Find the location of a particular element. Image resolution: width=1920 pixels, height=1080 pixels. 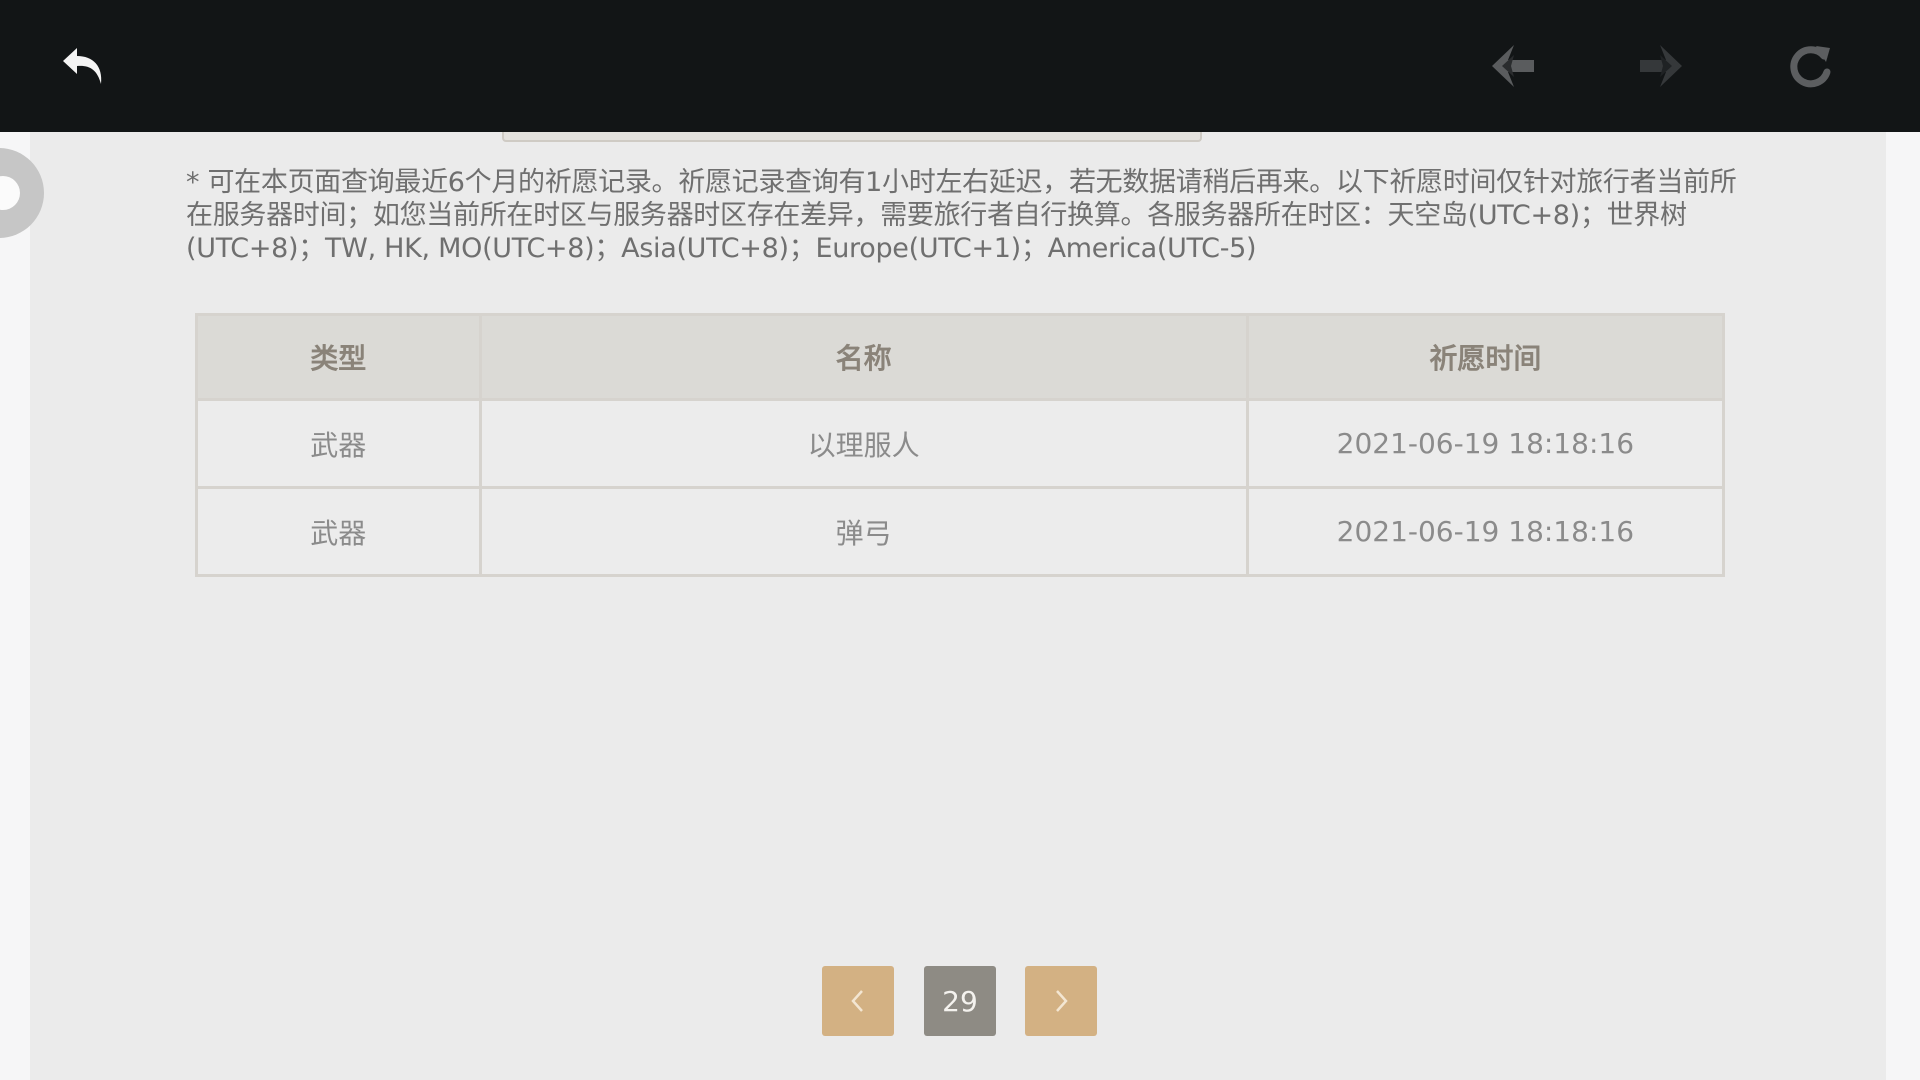

table-row: 武器 弹弓 2021-06-19 18:18:16 is located at coordinates (960, 531).